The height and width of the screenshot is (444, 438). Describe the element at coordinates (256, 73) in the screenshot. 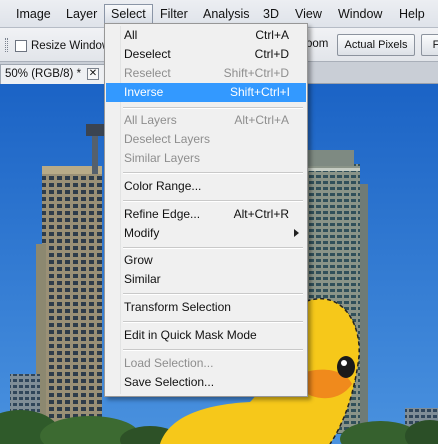

I see `menu-item-shortcut: Shift+Ctrl+D` at that location.